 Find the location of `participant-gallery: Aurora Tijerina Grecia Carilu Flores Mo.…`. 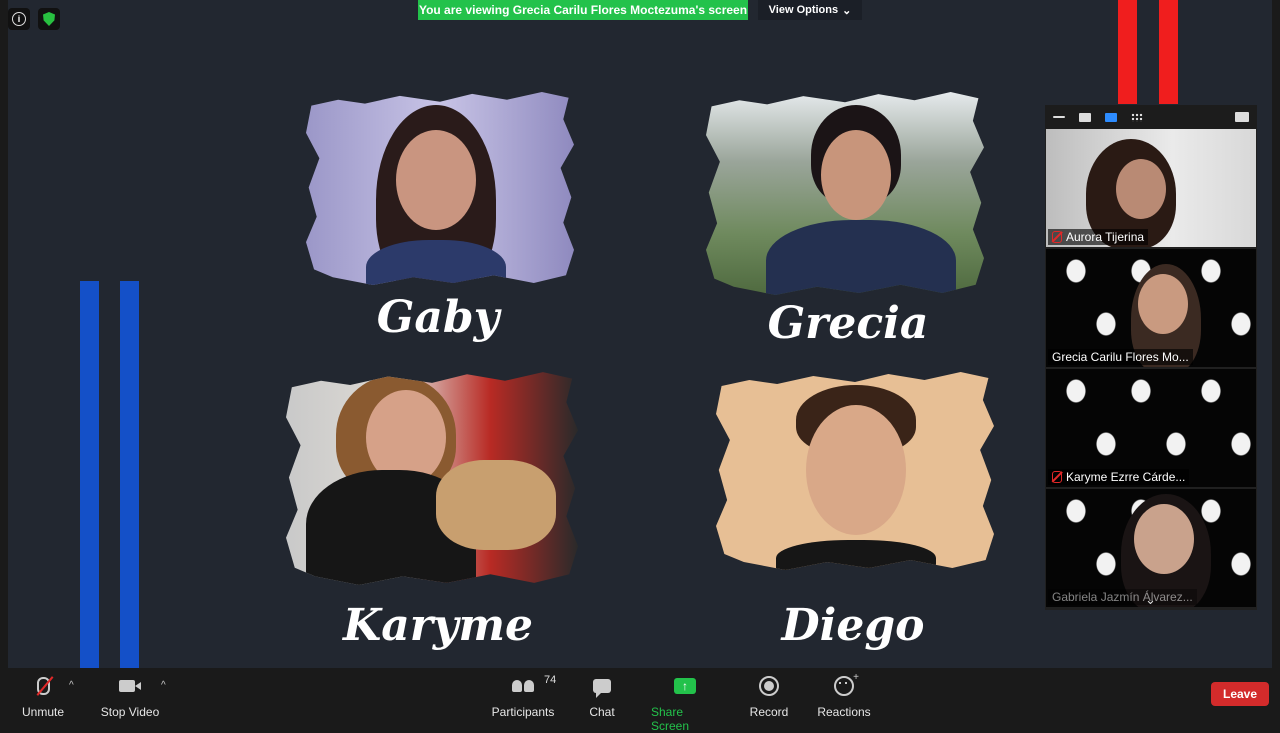

participant-gallery: Aurora Tijerina Grecia Carilu Flores Mo.… is located at coordinates (1151, 357).